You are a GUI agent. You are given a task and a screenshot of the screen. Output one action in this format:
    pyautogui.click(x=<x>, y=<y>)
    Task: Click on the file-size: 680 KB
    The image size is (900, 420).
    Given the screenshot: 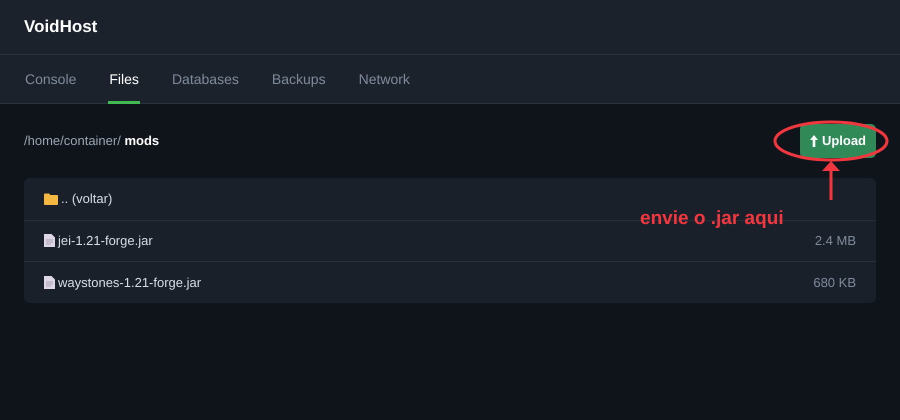 What is the action you would take?
    pyautogui.click(x=834, y=283)
    